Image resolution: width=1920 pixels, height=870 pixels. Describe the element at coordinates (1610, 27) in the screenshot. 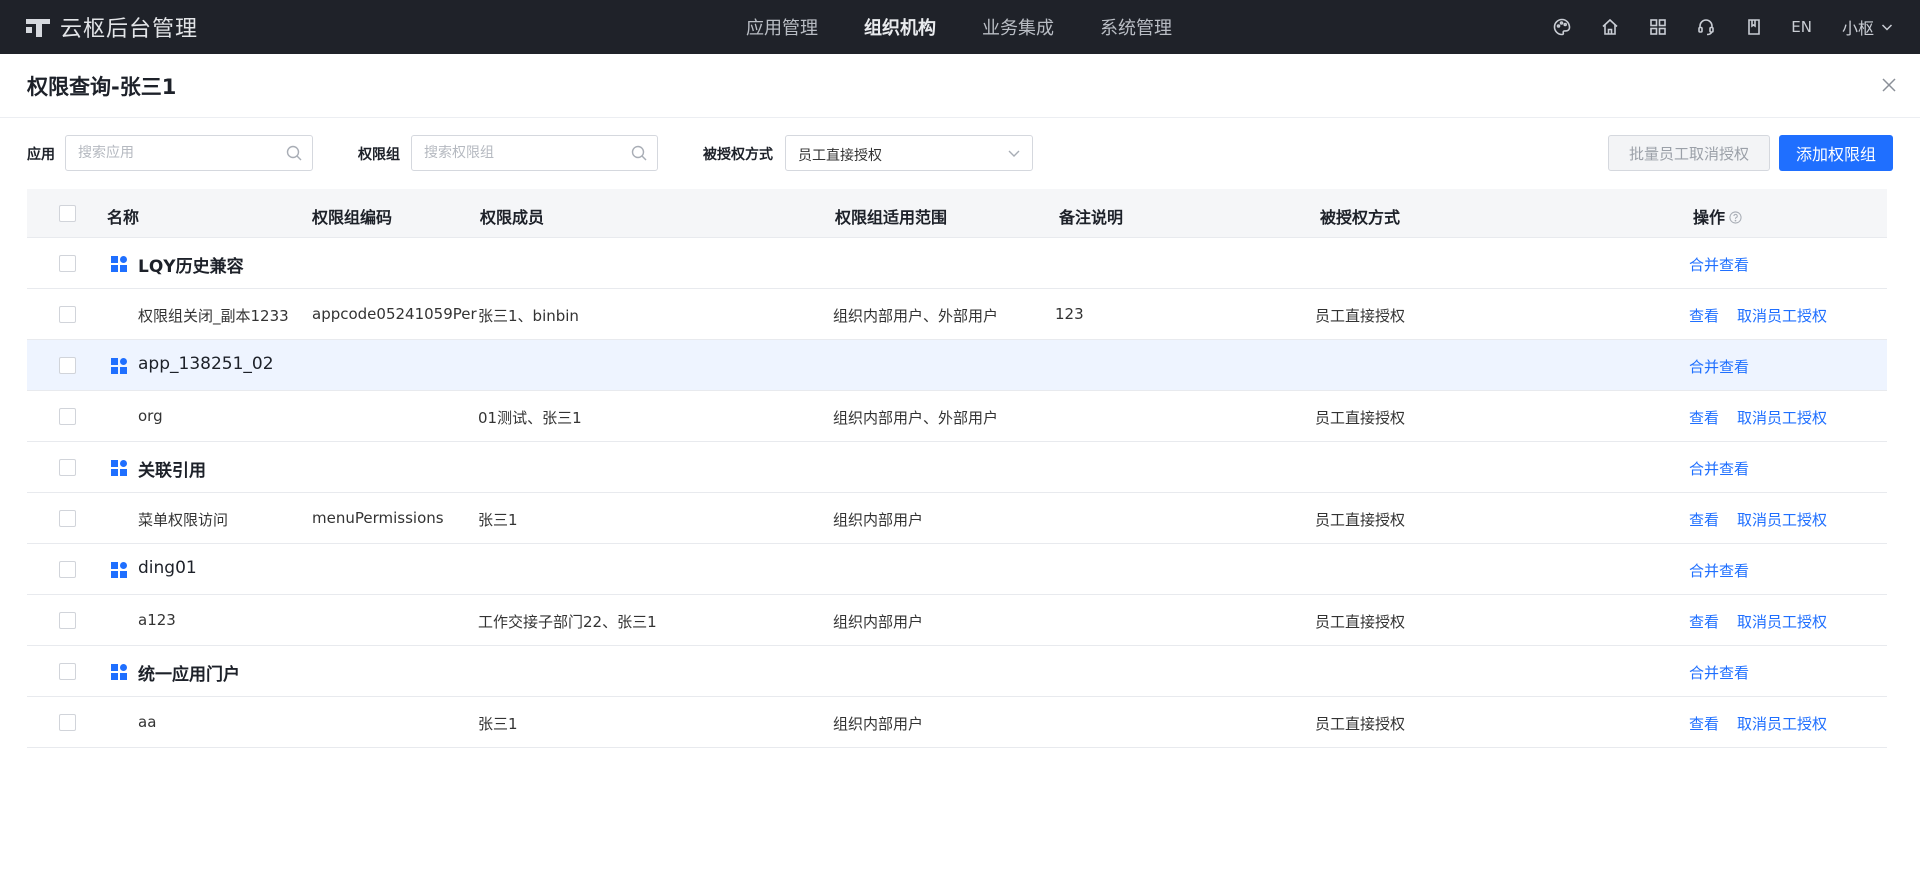

I see `home-icon` at that location.